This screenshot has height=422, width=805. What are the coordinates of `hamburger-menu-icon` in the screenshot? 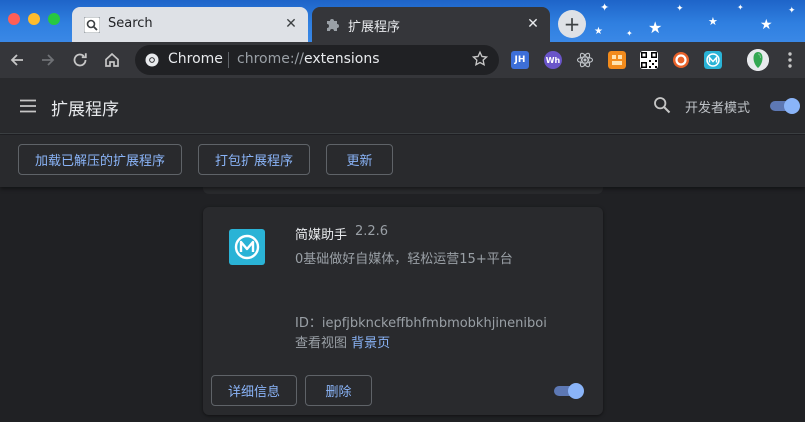 It's located at (28, 106).